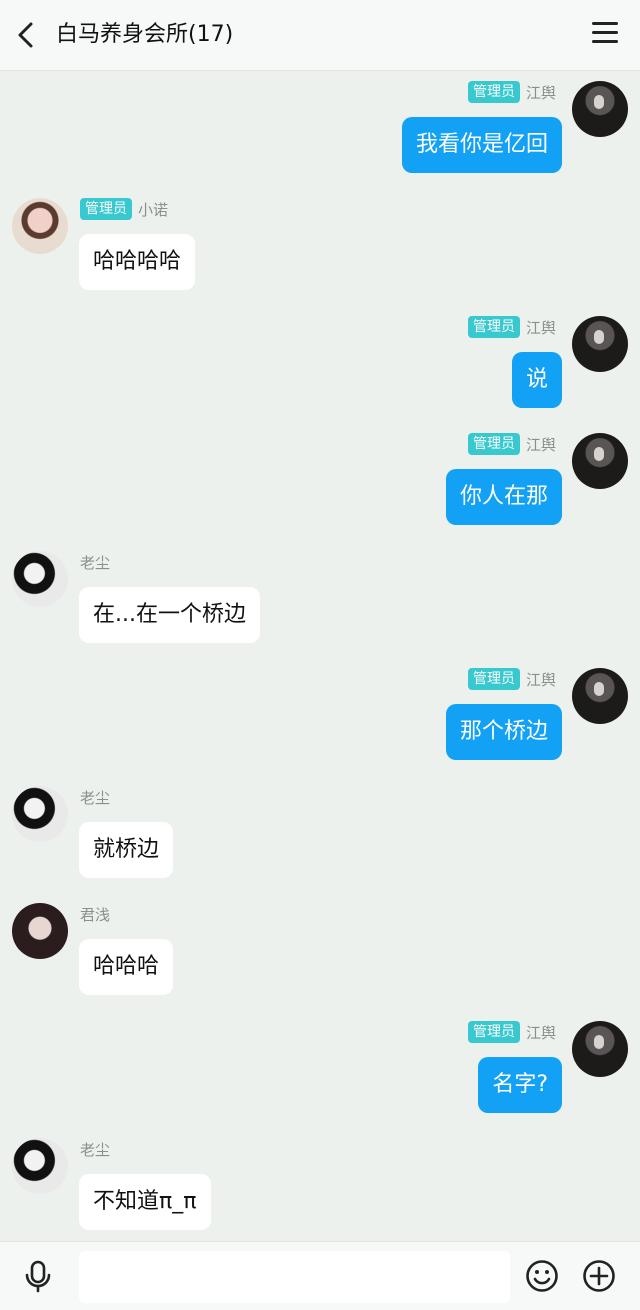 The image size is (640, 1310). I want to click on composer-bar, so click(320, 1275).